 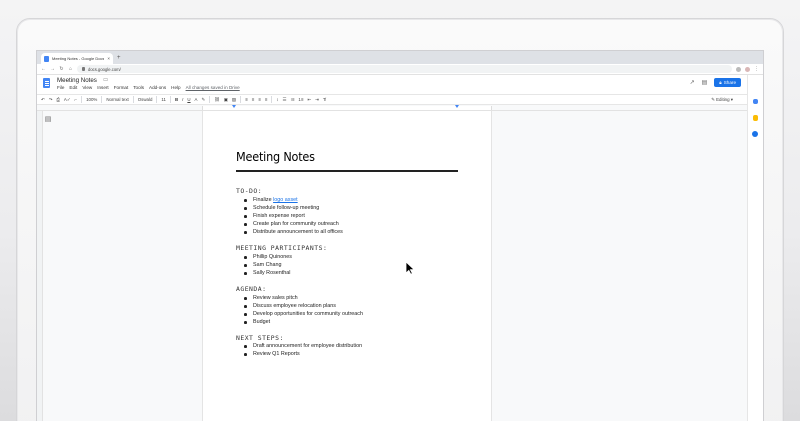 What do you see at coordinates (324, 99) in the screenshot?
I see `clear-formatting-icon: T̸` at bounding box center [324, 99].